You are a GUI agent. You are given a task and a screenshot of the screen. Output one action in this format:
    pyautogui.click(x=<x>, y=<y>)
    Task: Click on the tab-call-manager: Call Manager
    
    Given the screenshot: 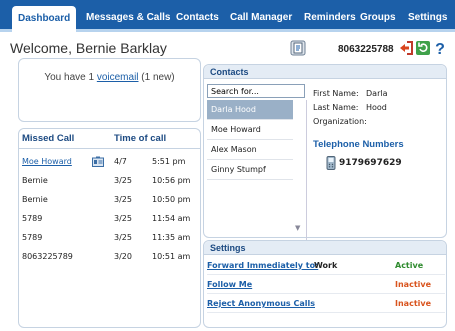 What is the action you would take?
    pyautogui.click(x=261, y=18)
    